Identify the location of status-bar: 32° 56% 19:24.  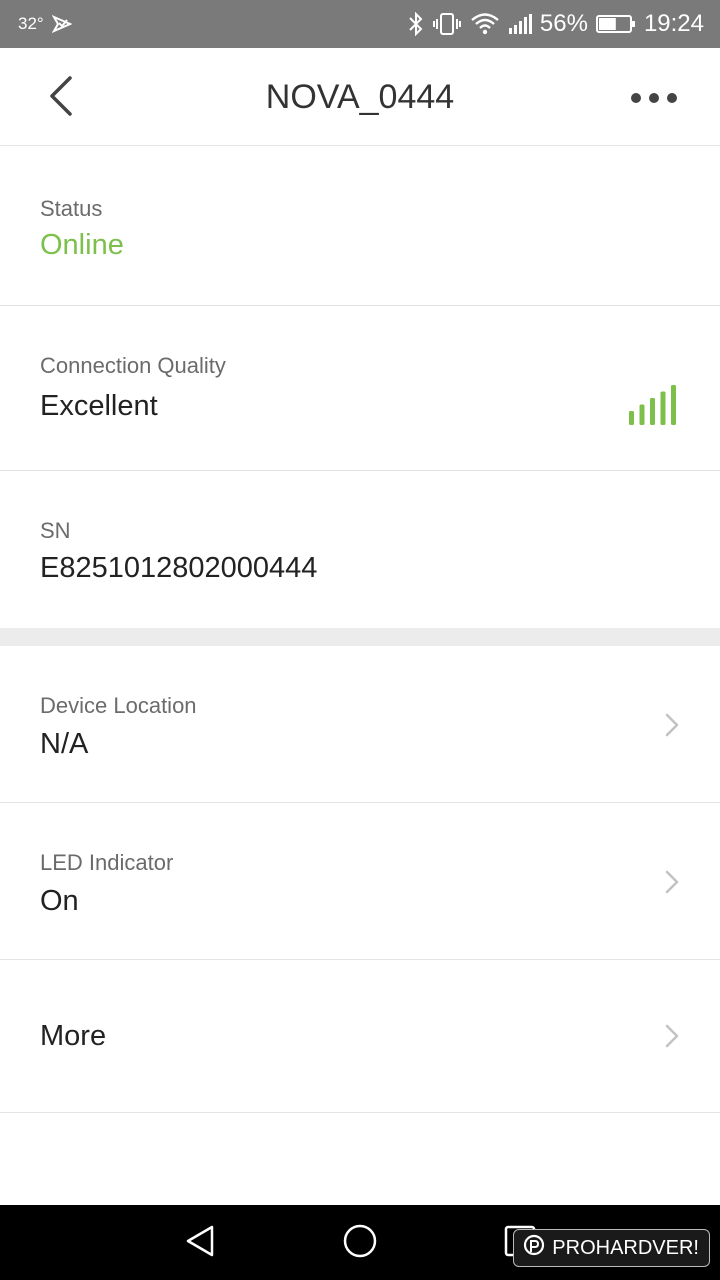
(360, 24).